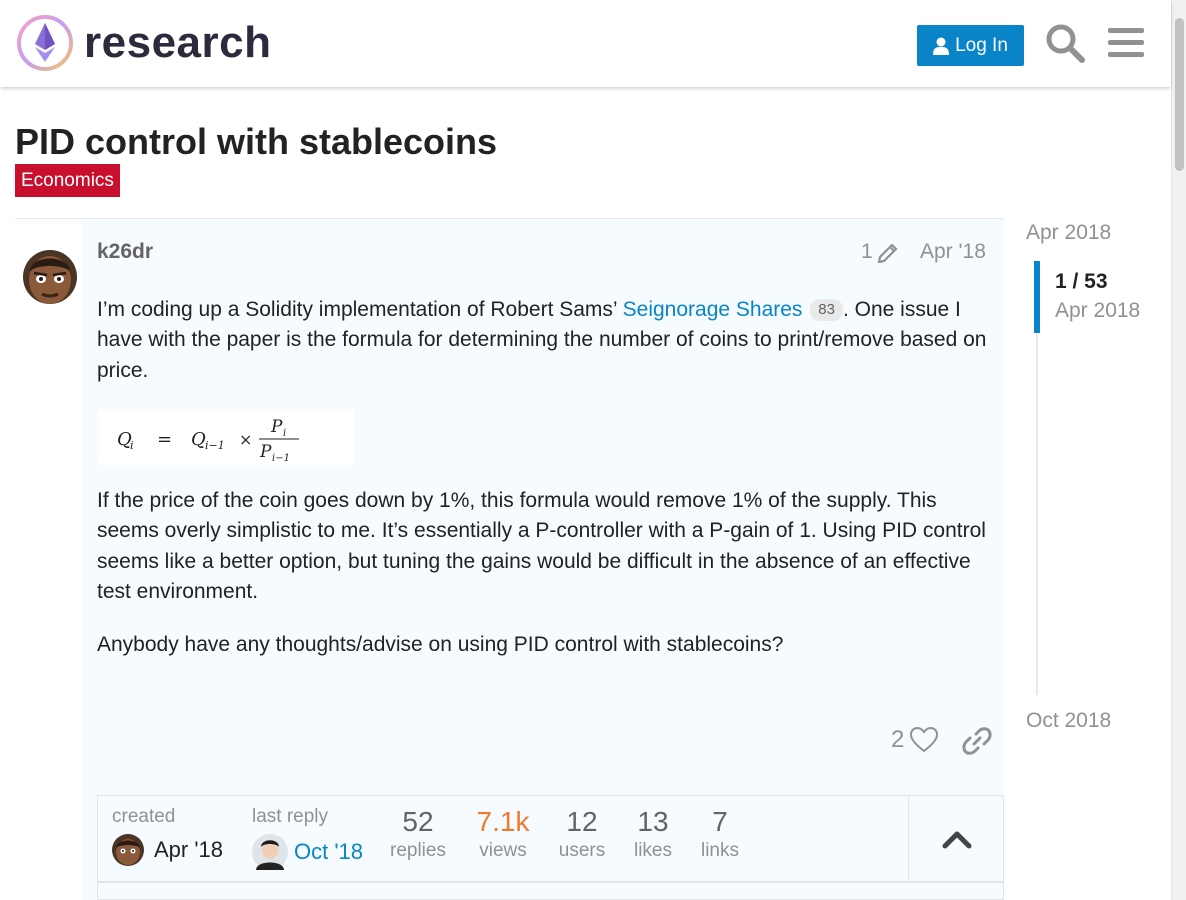 The image size is (1186, 900). I want to click on last-replier-avatar, so click(270, 852).